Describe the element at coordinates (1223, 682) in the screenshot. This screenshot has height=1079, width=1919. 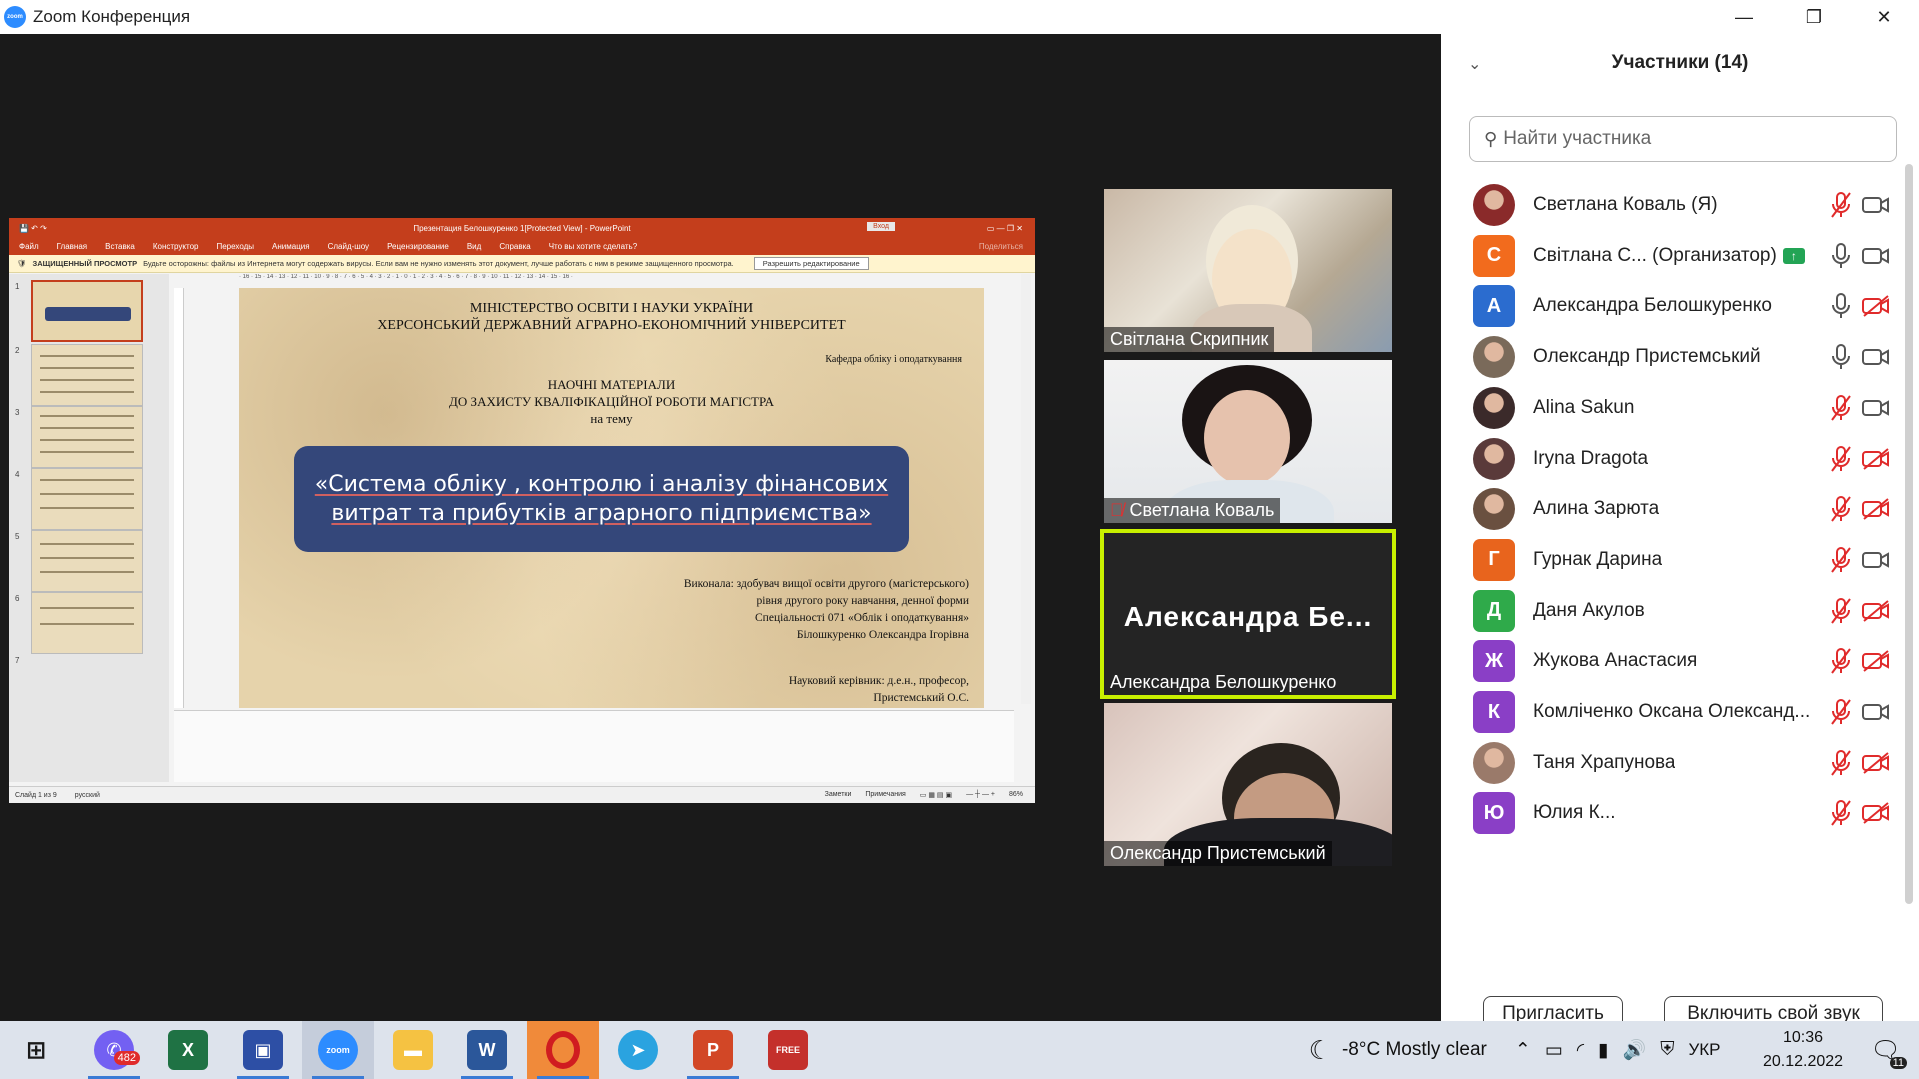
I see `video-tile-name: Александра Белошкуренко` at that location.